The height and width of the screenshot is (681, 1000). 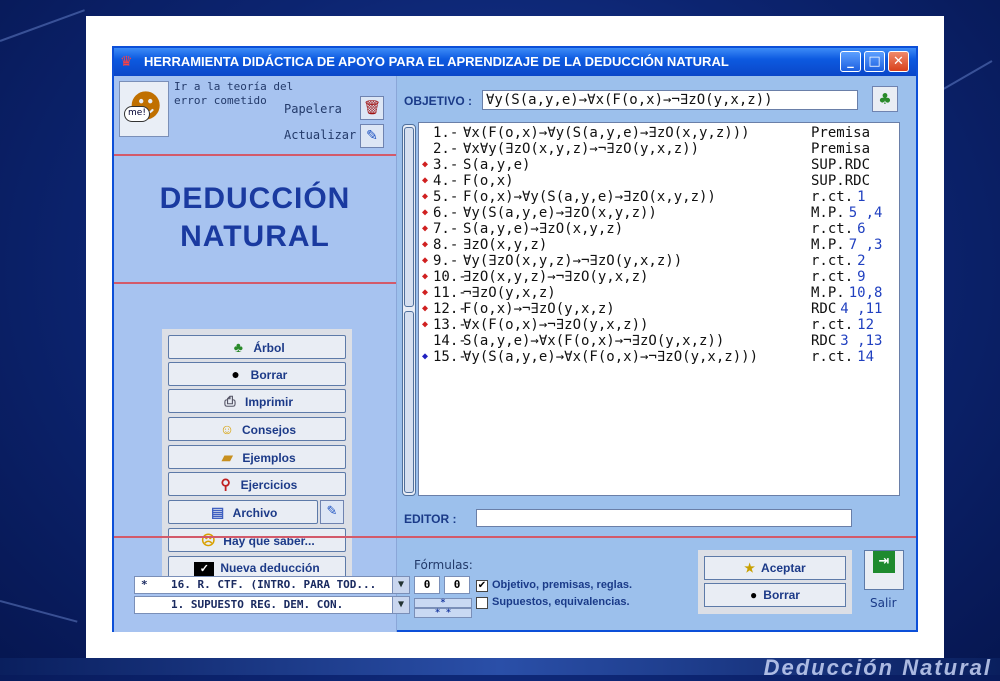 I want to click on row-formula: F(o,x)→∀y(S(a,y,e)→∃zO(x,y,z)), so click(x=589, y=197).